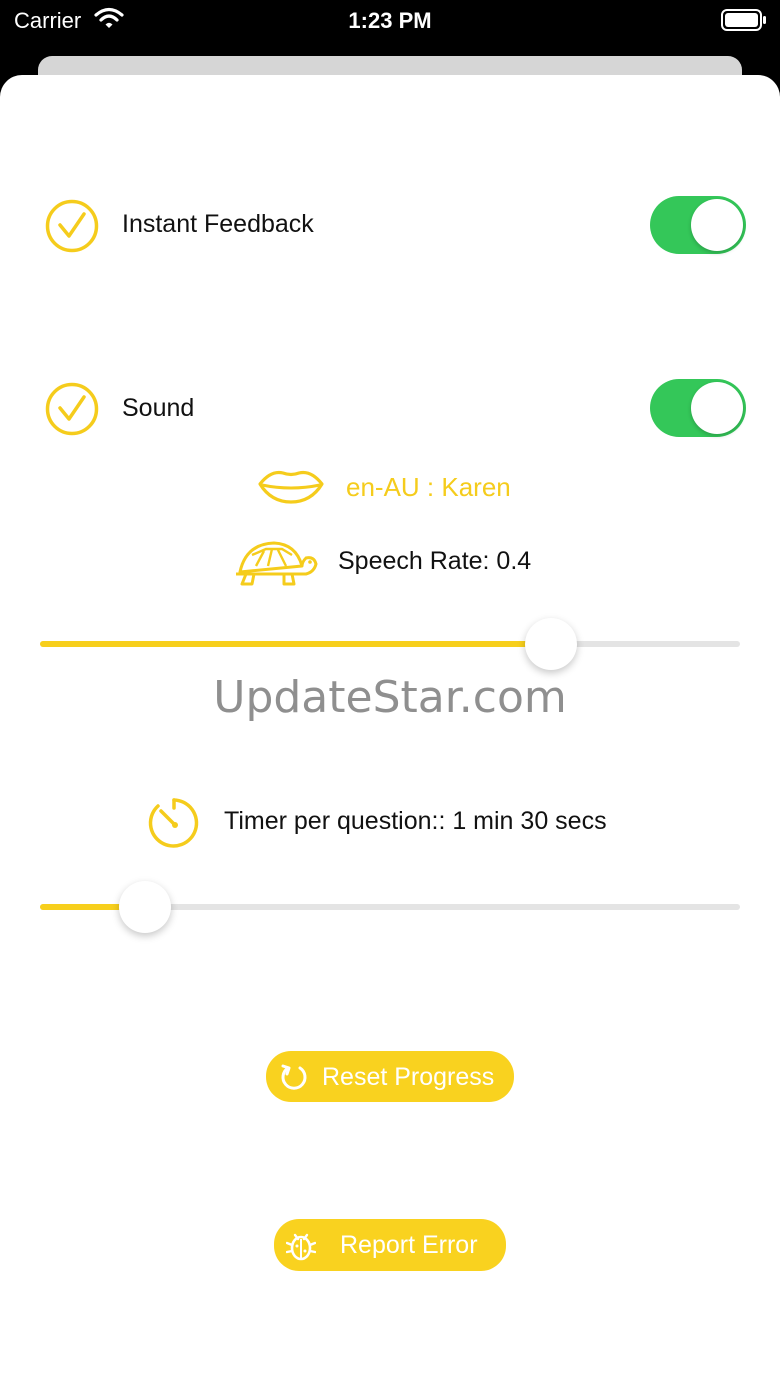 The image size is (780, 1395). What do you see at coordinates (390, 697) in the screenshot?
I see `watermark: UpdateStar.com` at bounding box center [390, 697].